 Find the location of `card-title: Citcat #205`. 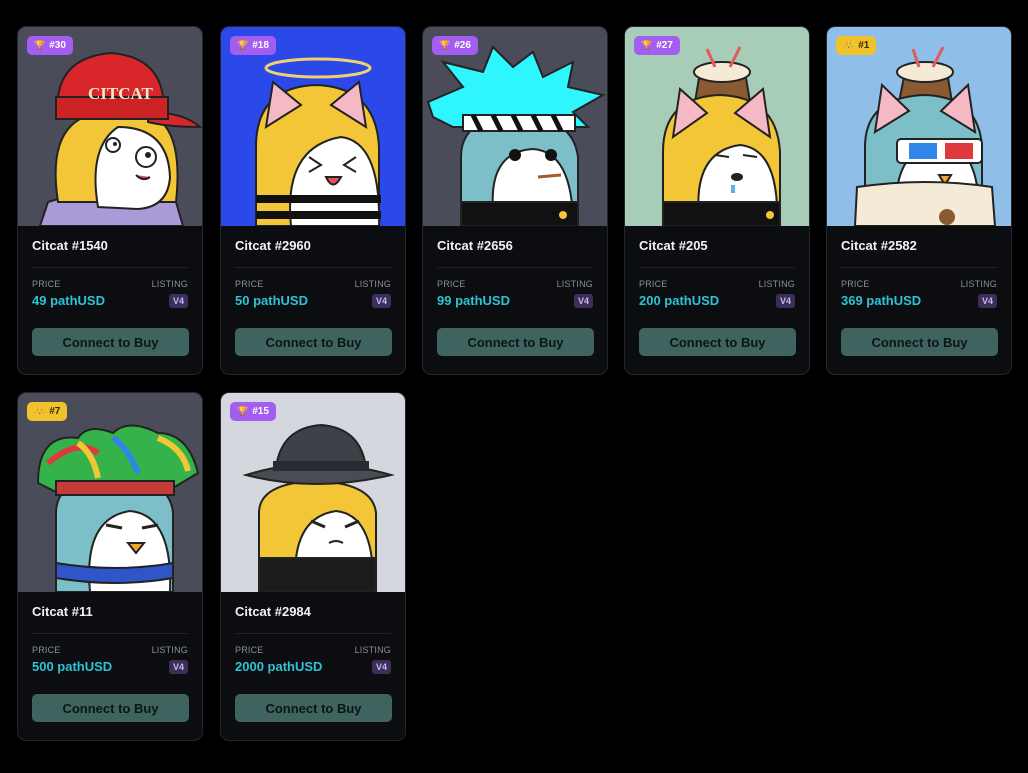

card-title: Citcat #205 is located at coordinates (673, 245).